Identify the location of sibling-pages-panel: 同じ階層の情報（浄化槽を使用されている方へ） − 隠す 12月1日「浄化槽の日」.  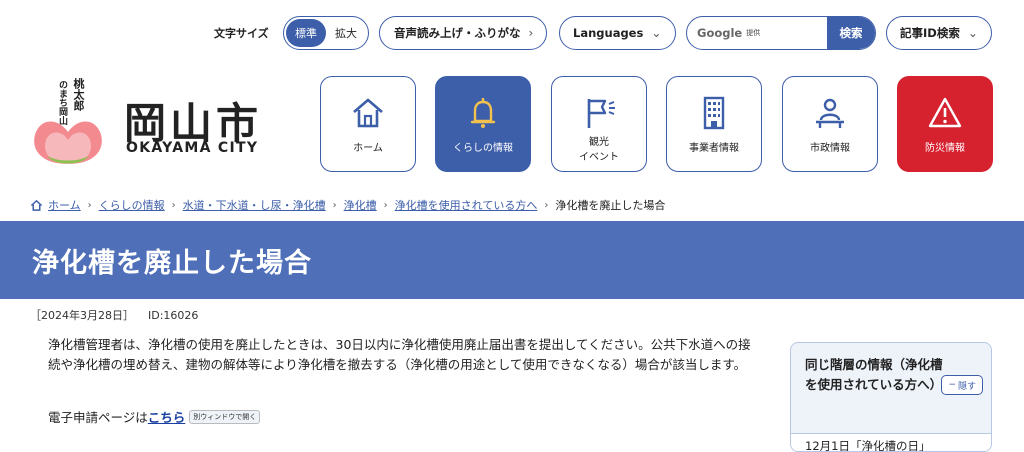
(891, 397).